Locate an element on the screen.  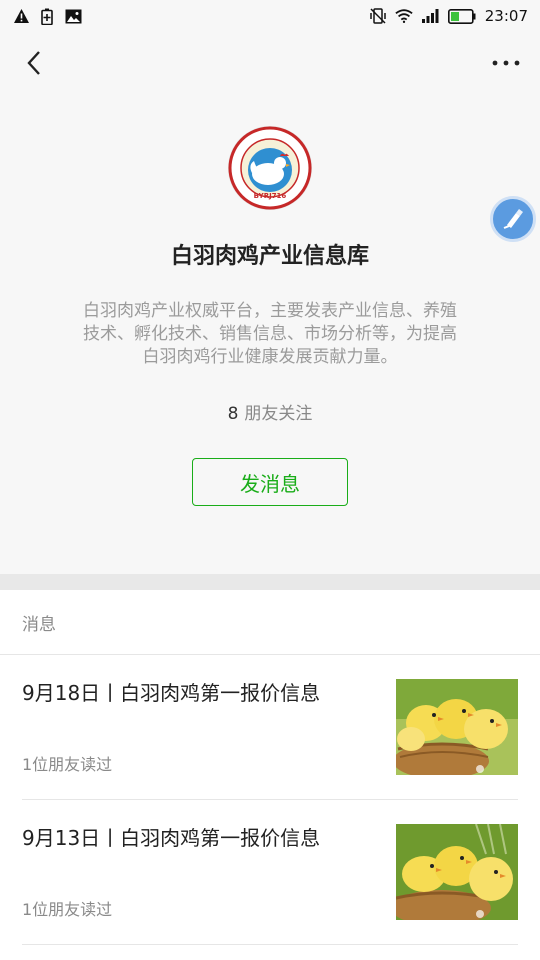
wifi-icon is located at coordinates (404, 16).